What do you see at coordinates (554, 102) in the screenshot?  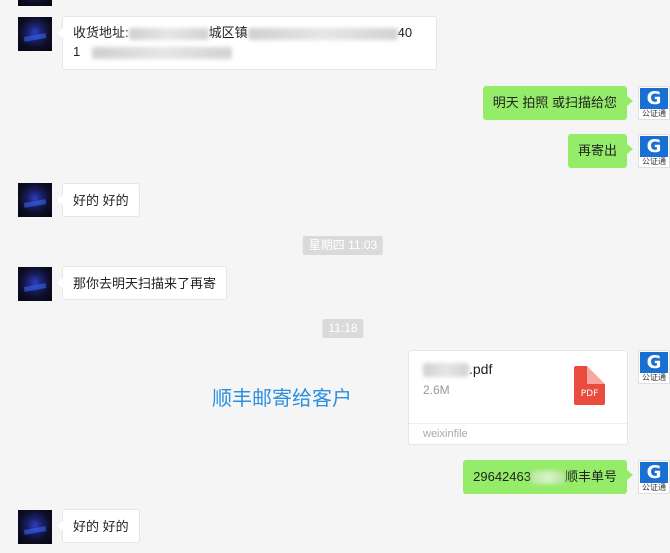 I see `message-text: 明天 拍照 或扫描给您` at bounding box center [554, 102].